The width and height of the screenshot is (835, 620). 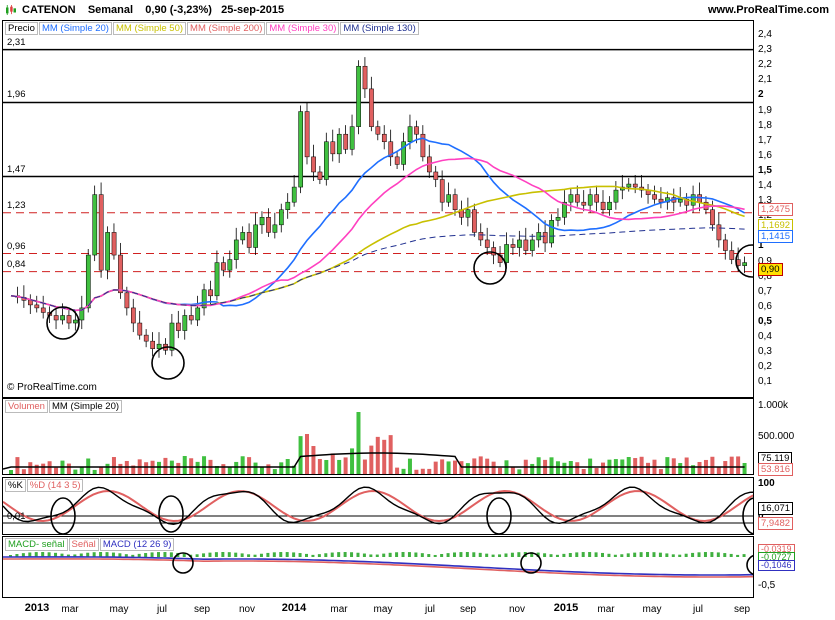 I want to click on stochastic-panel: %K %D (14 3 5) 0,01, so click(x=378, y=506).